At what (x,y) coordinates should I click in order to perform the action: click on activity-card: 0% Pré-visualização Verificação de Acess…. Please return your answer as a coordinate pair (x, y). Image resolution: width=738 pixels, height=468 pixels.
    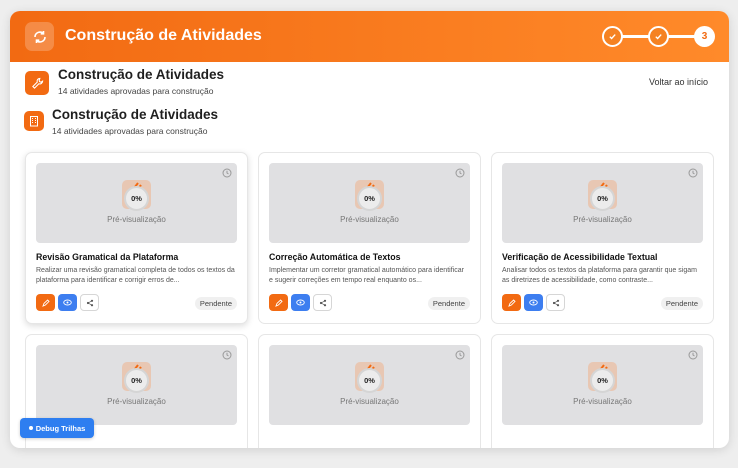
    Looking at the image, I should click on (602, 238).